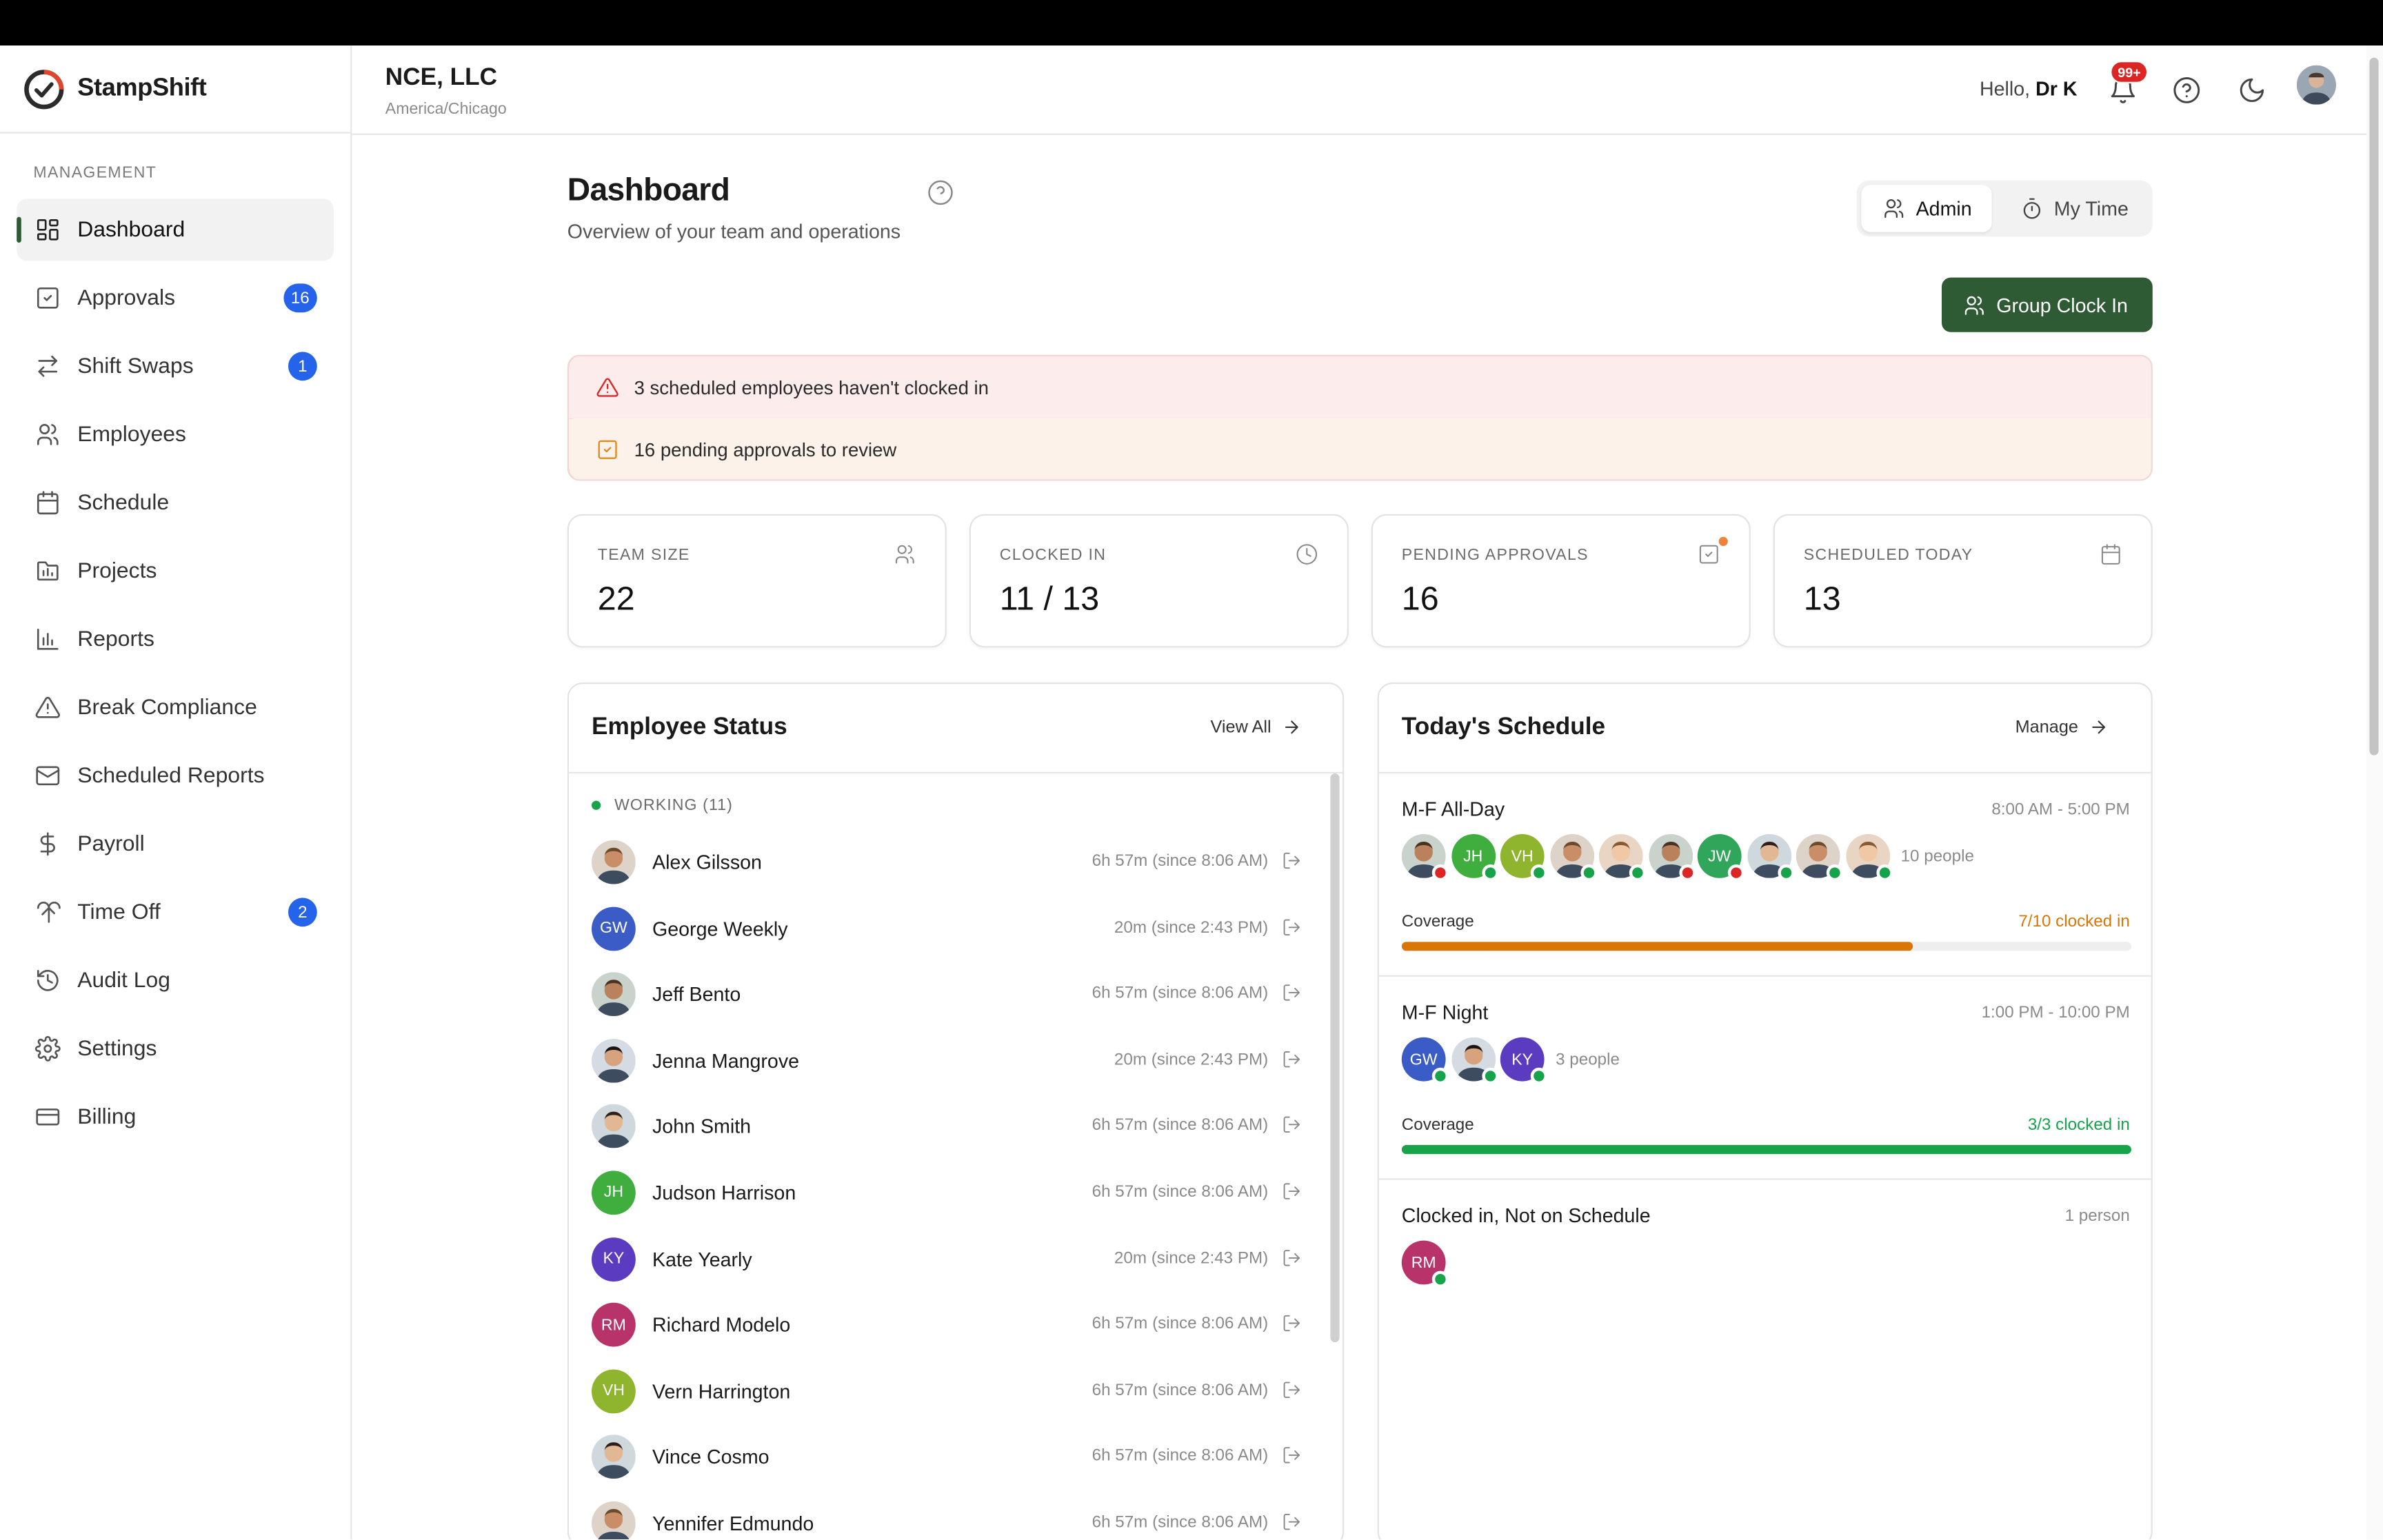  What do you see at coordinates (119, 912) in the screenshot?
I see `sidebar-item-label: Time Off` at bounding box center [119, 912].